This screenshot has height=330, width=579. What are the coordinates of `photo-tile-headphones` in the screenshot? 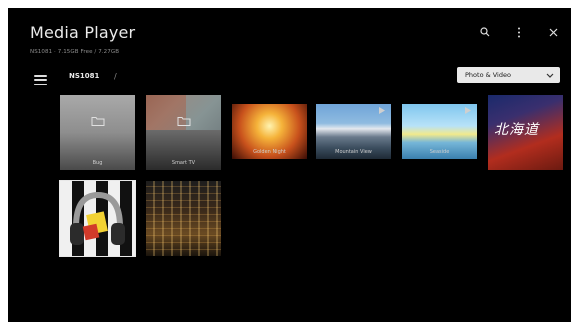 It's located at (97, 218).